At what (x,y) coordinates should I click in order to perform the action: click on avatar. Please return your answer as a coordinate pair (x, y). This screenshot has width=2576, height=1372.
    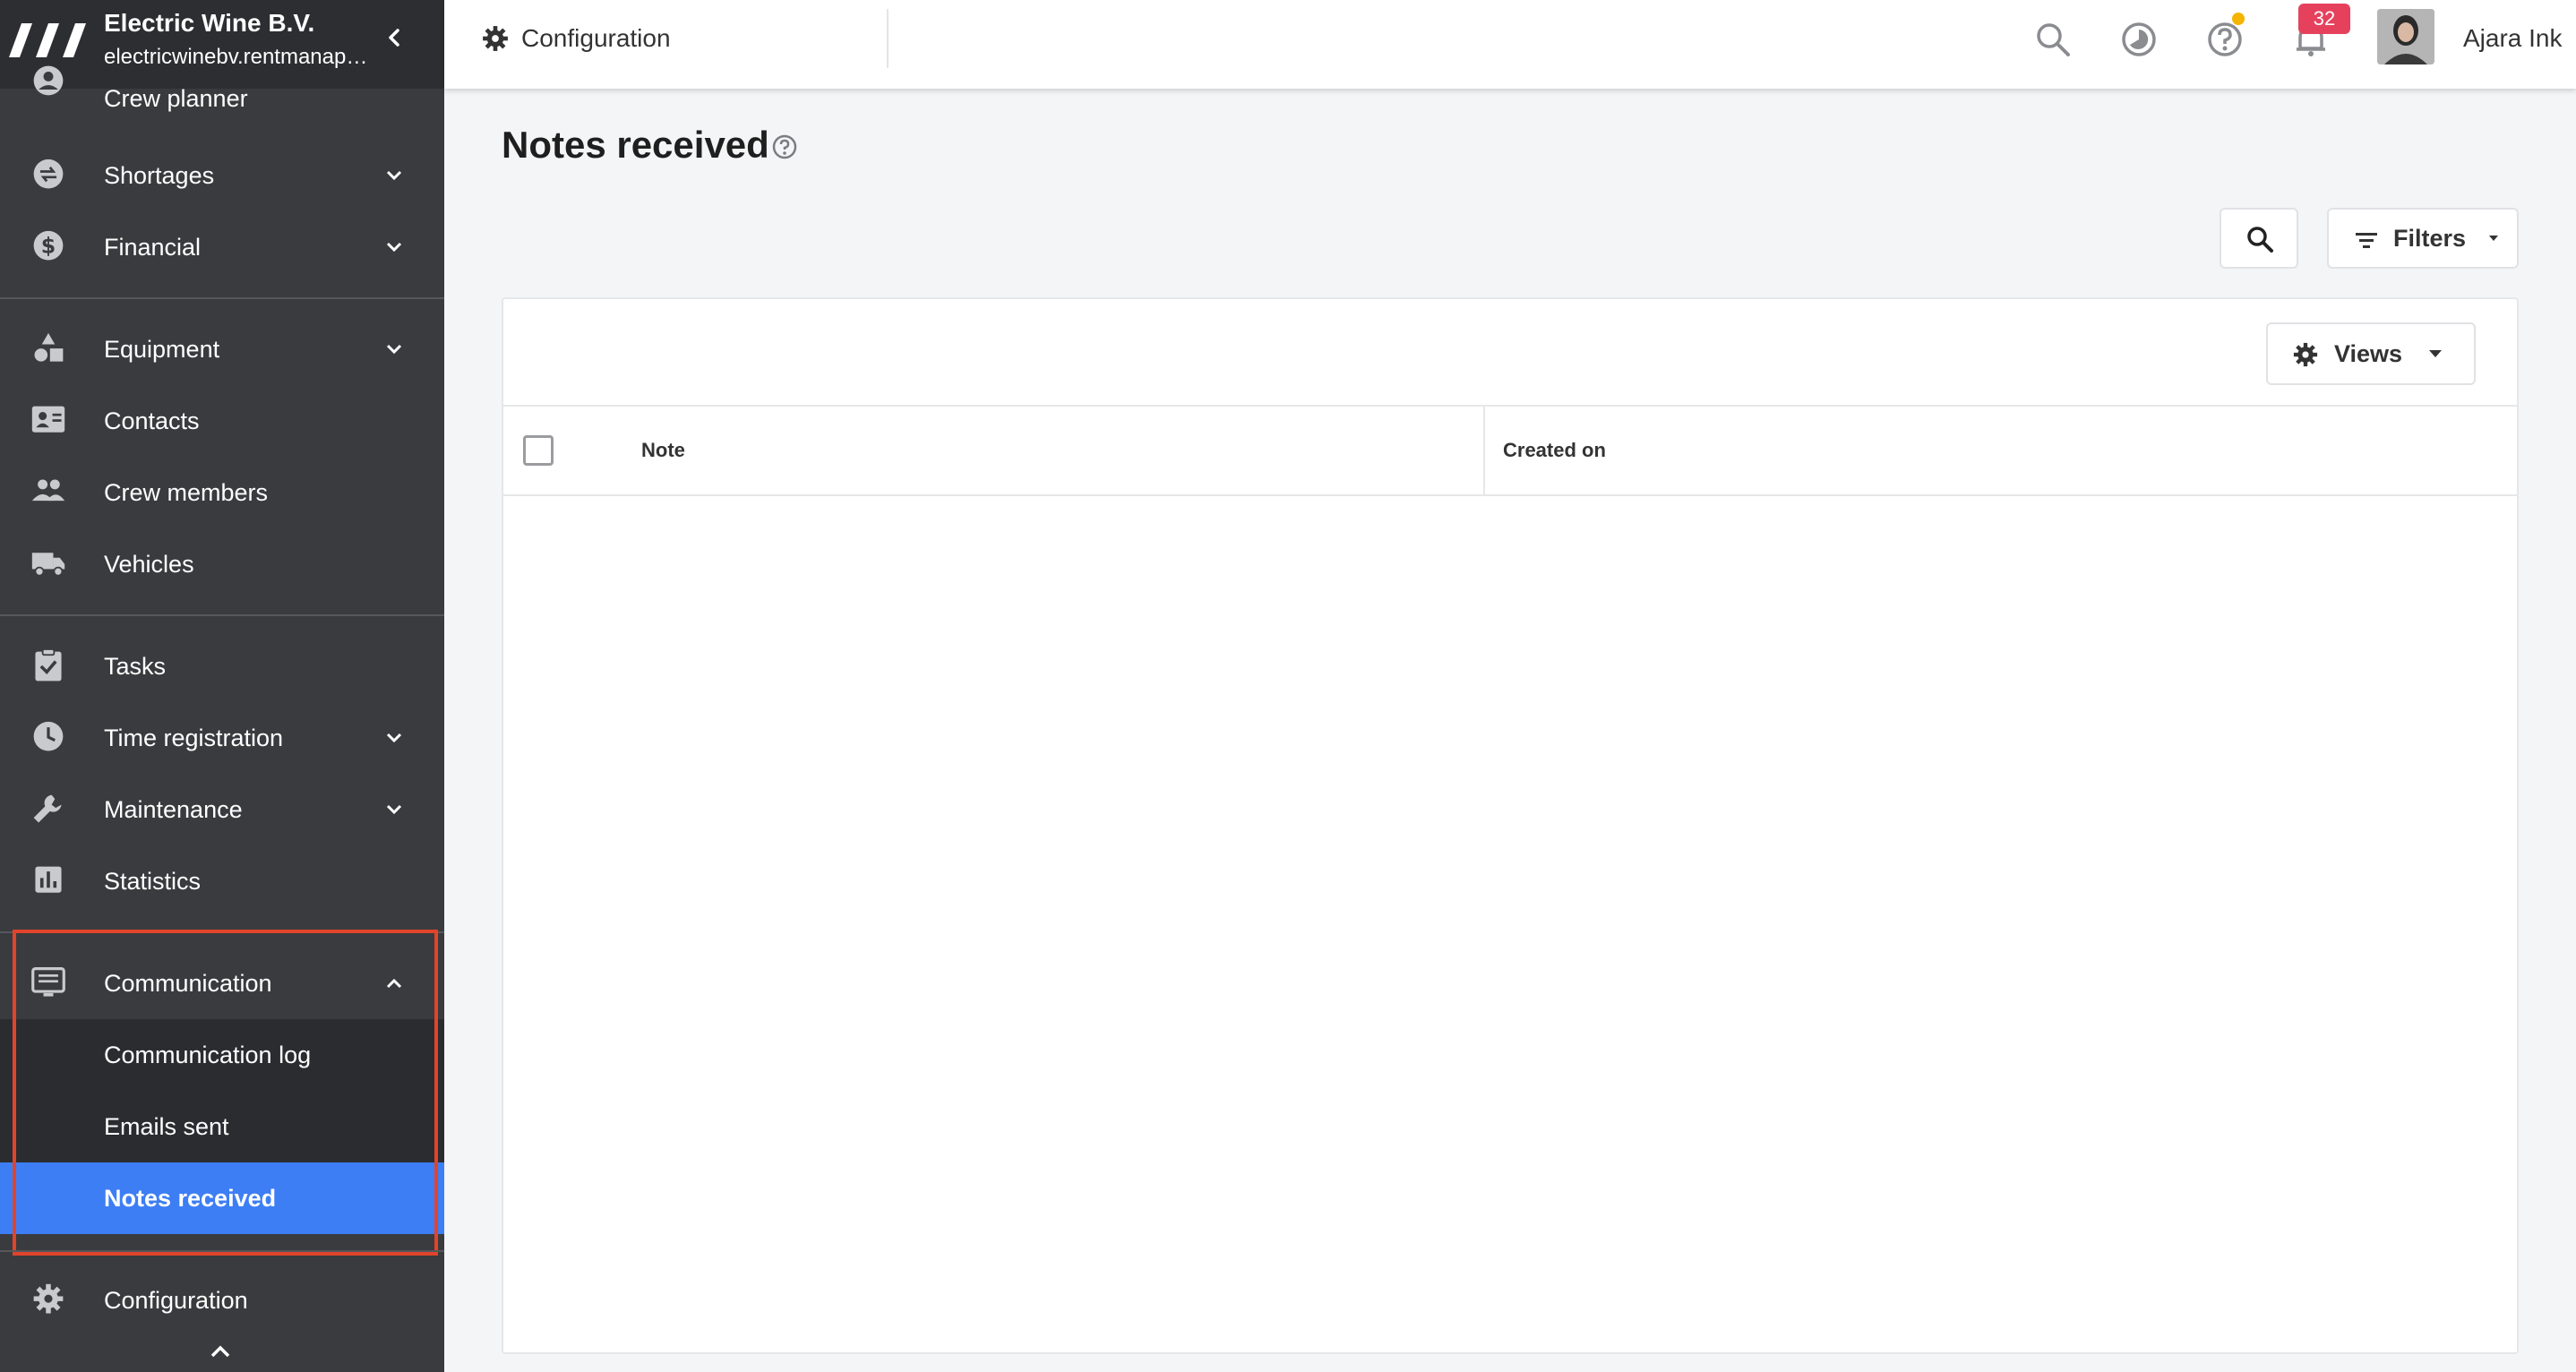
    Looking at the image, I should click on (2405, 36).